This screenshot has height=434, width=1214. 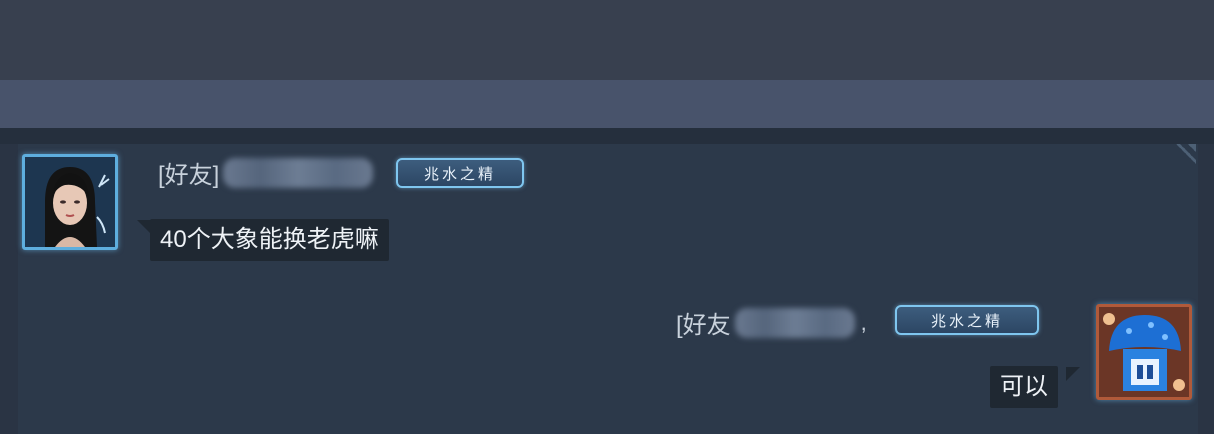 I want to click on message-text: 可以, so click(x=1024, y=386).